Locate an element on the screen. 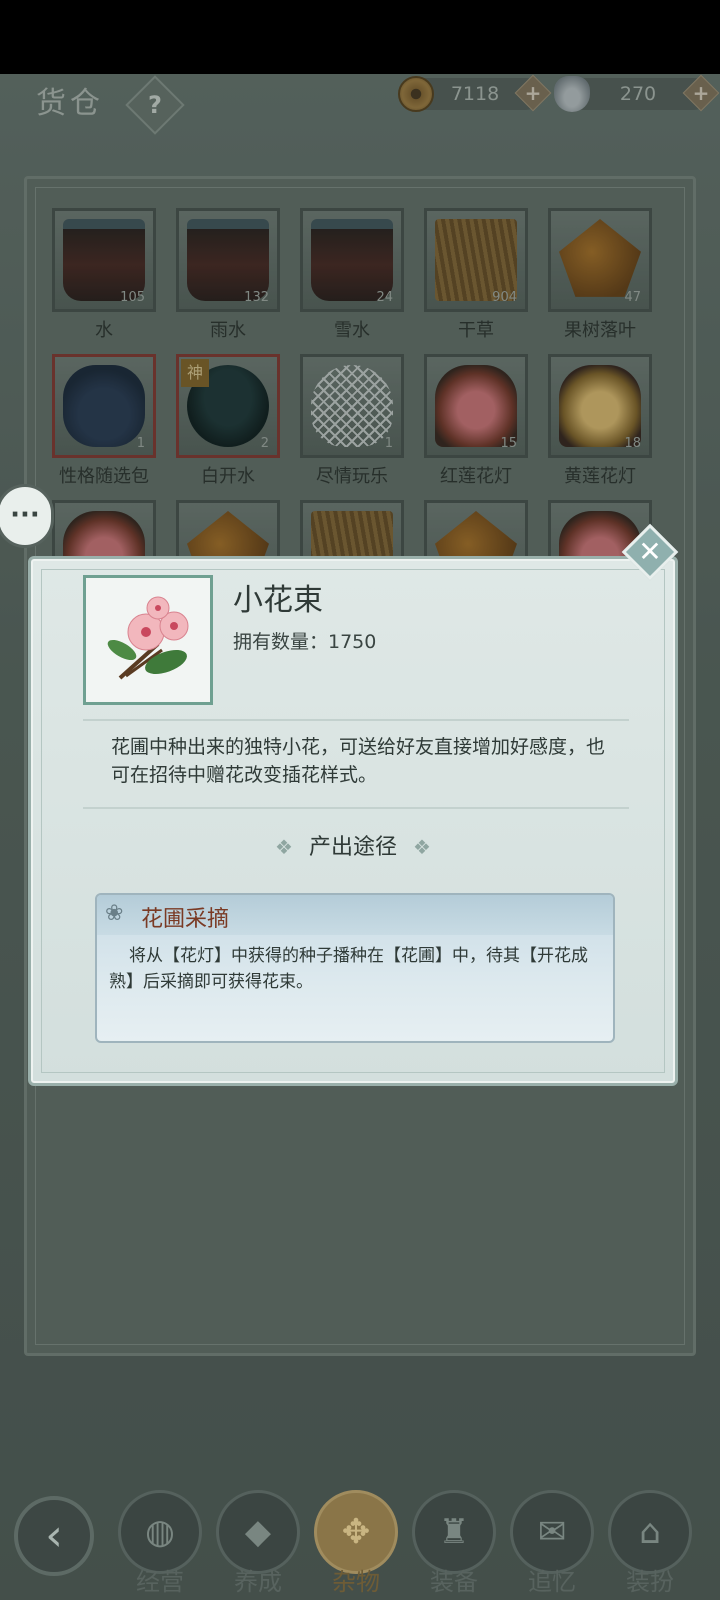  nav-misc: ✥ 杂物 is located at coordinates (356, 1545).